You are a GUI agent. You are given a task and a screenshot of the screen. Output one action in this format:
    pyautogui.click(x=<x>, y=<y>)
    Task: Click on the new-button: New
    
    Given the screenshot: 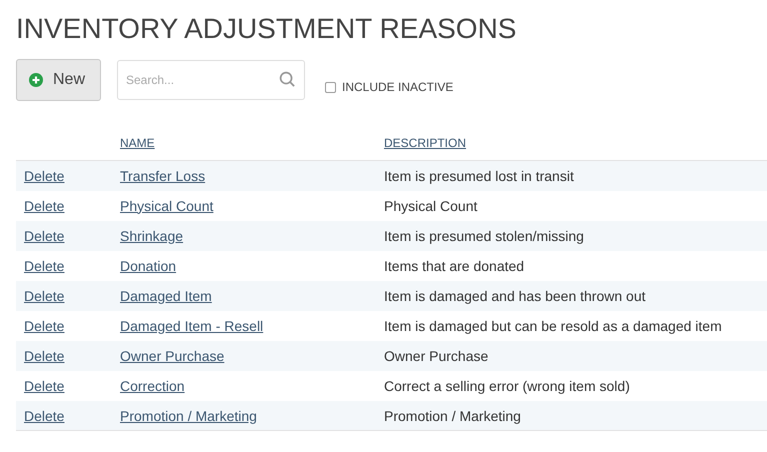 What is the action you would take?
    pyautogui.click(x=58, y=80)
    